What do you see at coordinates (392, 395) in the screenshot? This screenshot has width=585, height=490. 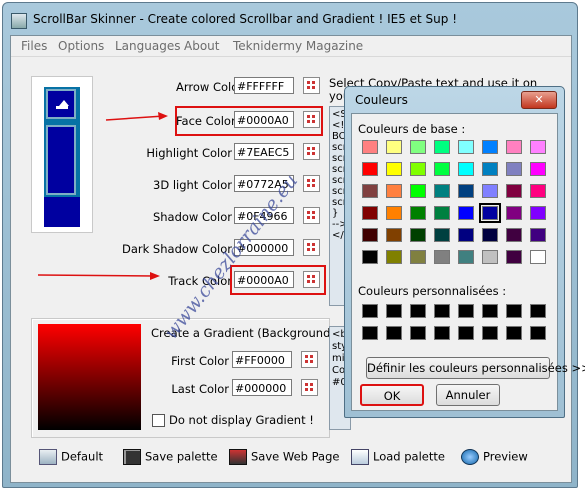 I see `ok-button: OK` at bounding box center [392, 395].